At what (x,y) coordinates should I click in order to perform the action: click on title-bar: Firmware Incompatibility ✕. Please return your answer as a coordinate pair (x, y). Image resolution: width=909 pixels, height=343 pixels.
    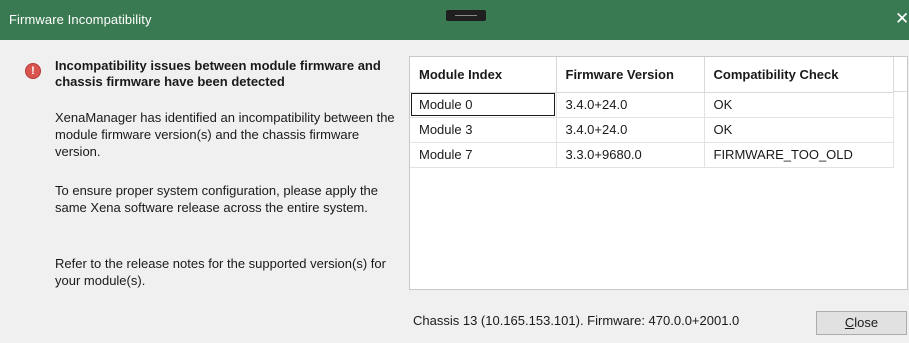
    Looking at the image, I should click on (454, 20).